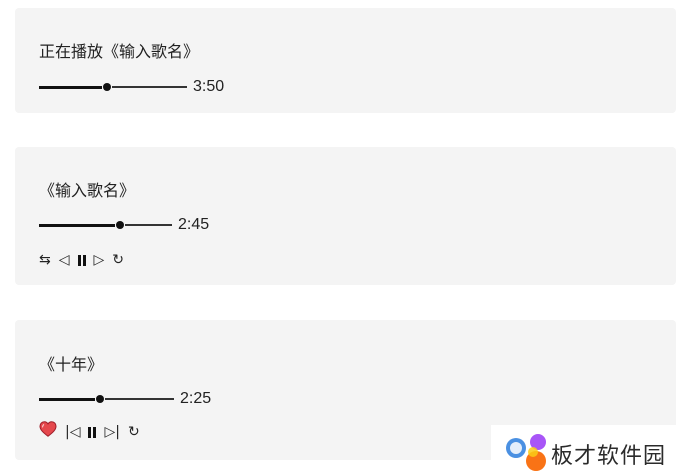  Describe the element at coordinates (609, 455) in the screenshot. I see `watermark-text: 板才软件园` at that location.